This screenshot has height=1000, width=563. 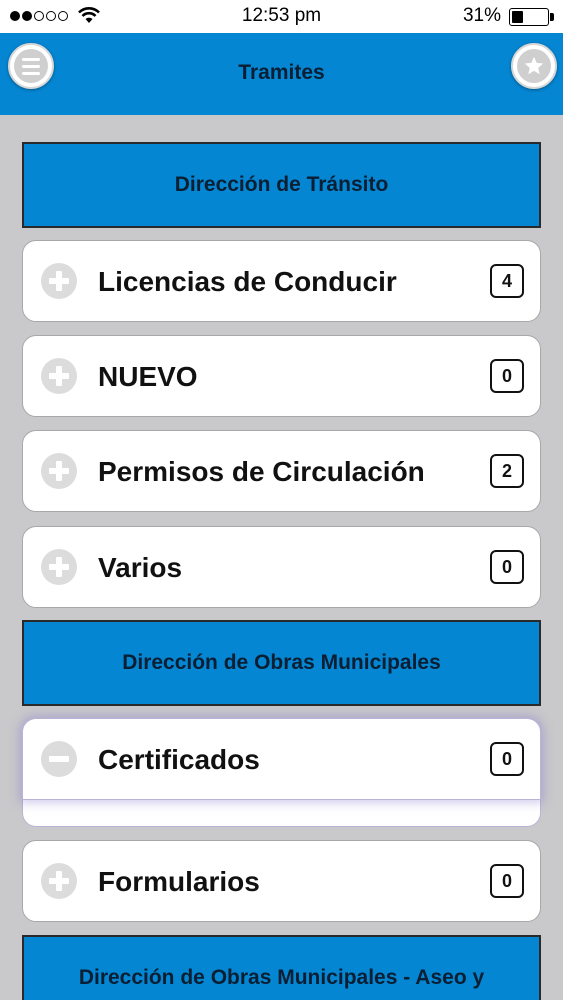 I want to click on section-header-transito: Dirección de Tránsito, so click(x=281, y=185).